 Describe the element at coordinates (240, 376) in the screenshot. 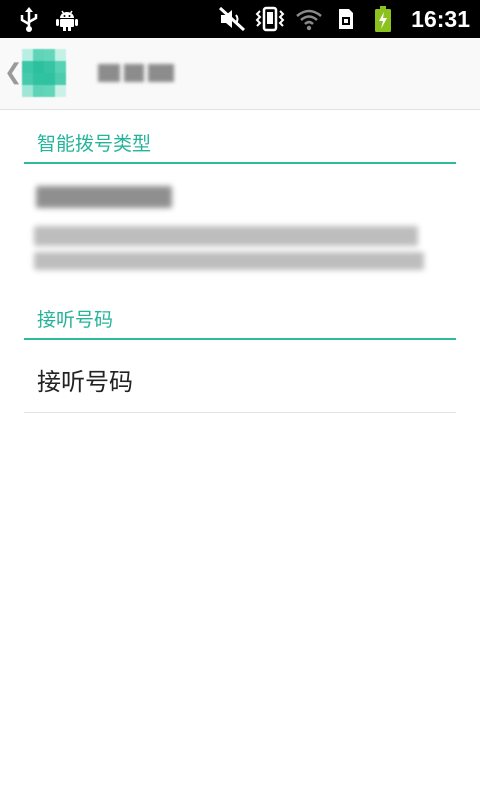

I see `answer-number-preference: 接听号码` at that location.